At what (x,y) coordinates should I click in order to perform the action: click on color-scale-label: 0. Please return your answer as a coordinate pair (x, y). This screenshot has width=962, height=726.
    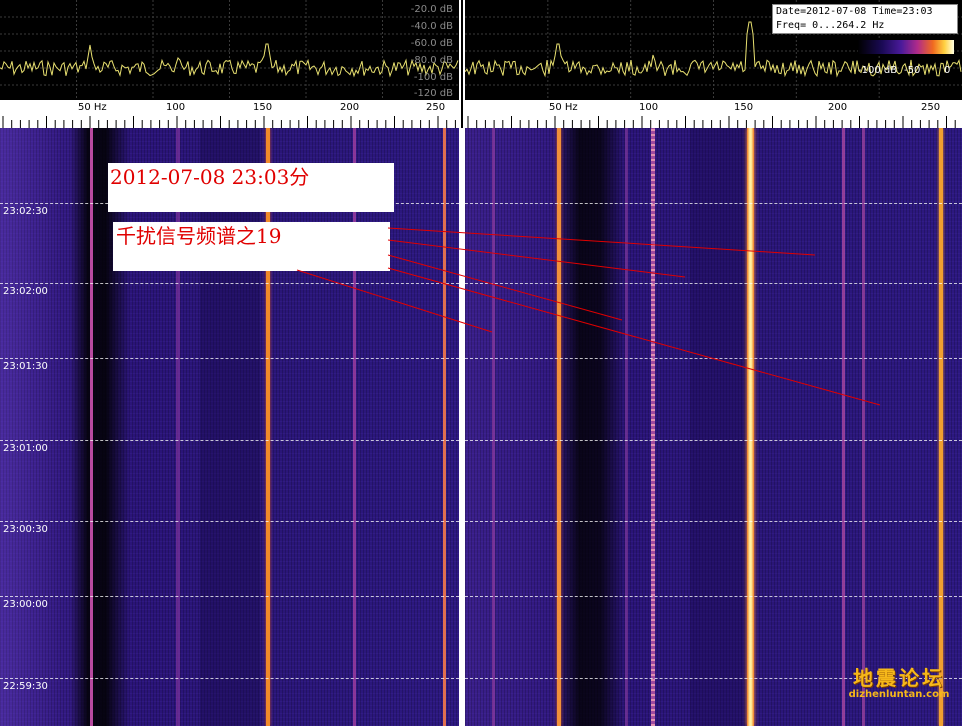
    Looking at the image, I should click on (947, 70).